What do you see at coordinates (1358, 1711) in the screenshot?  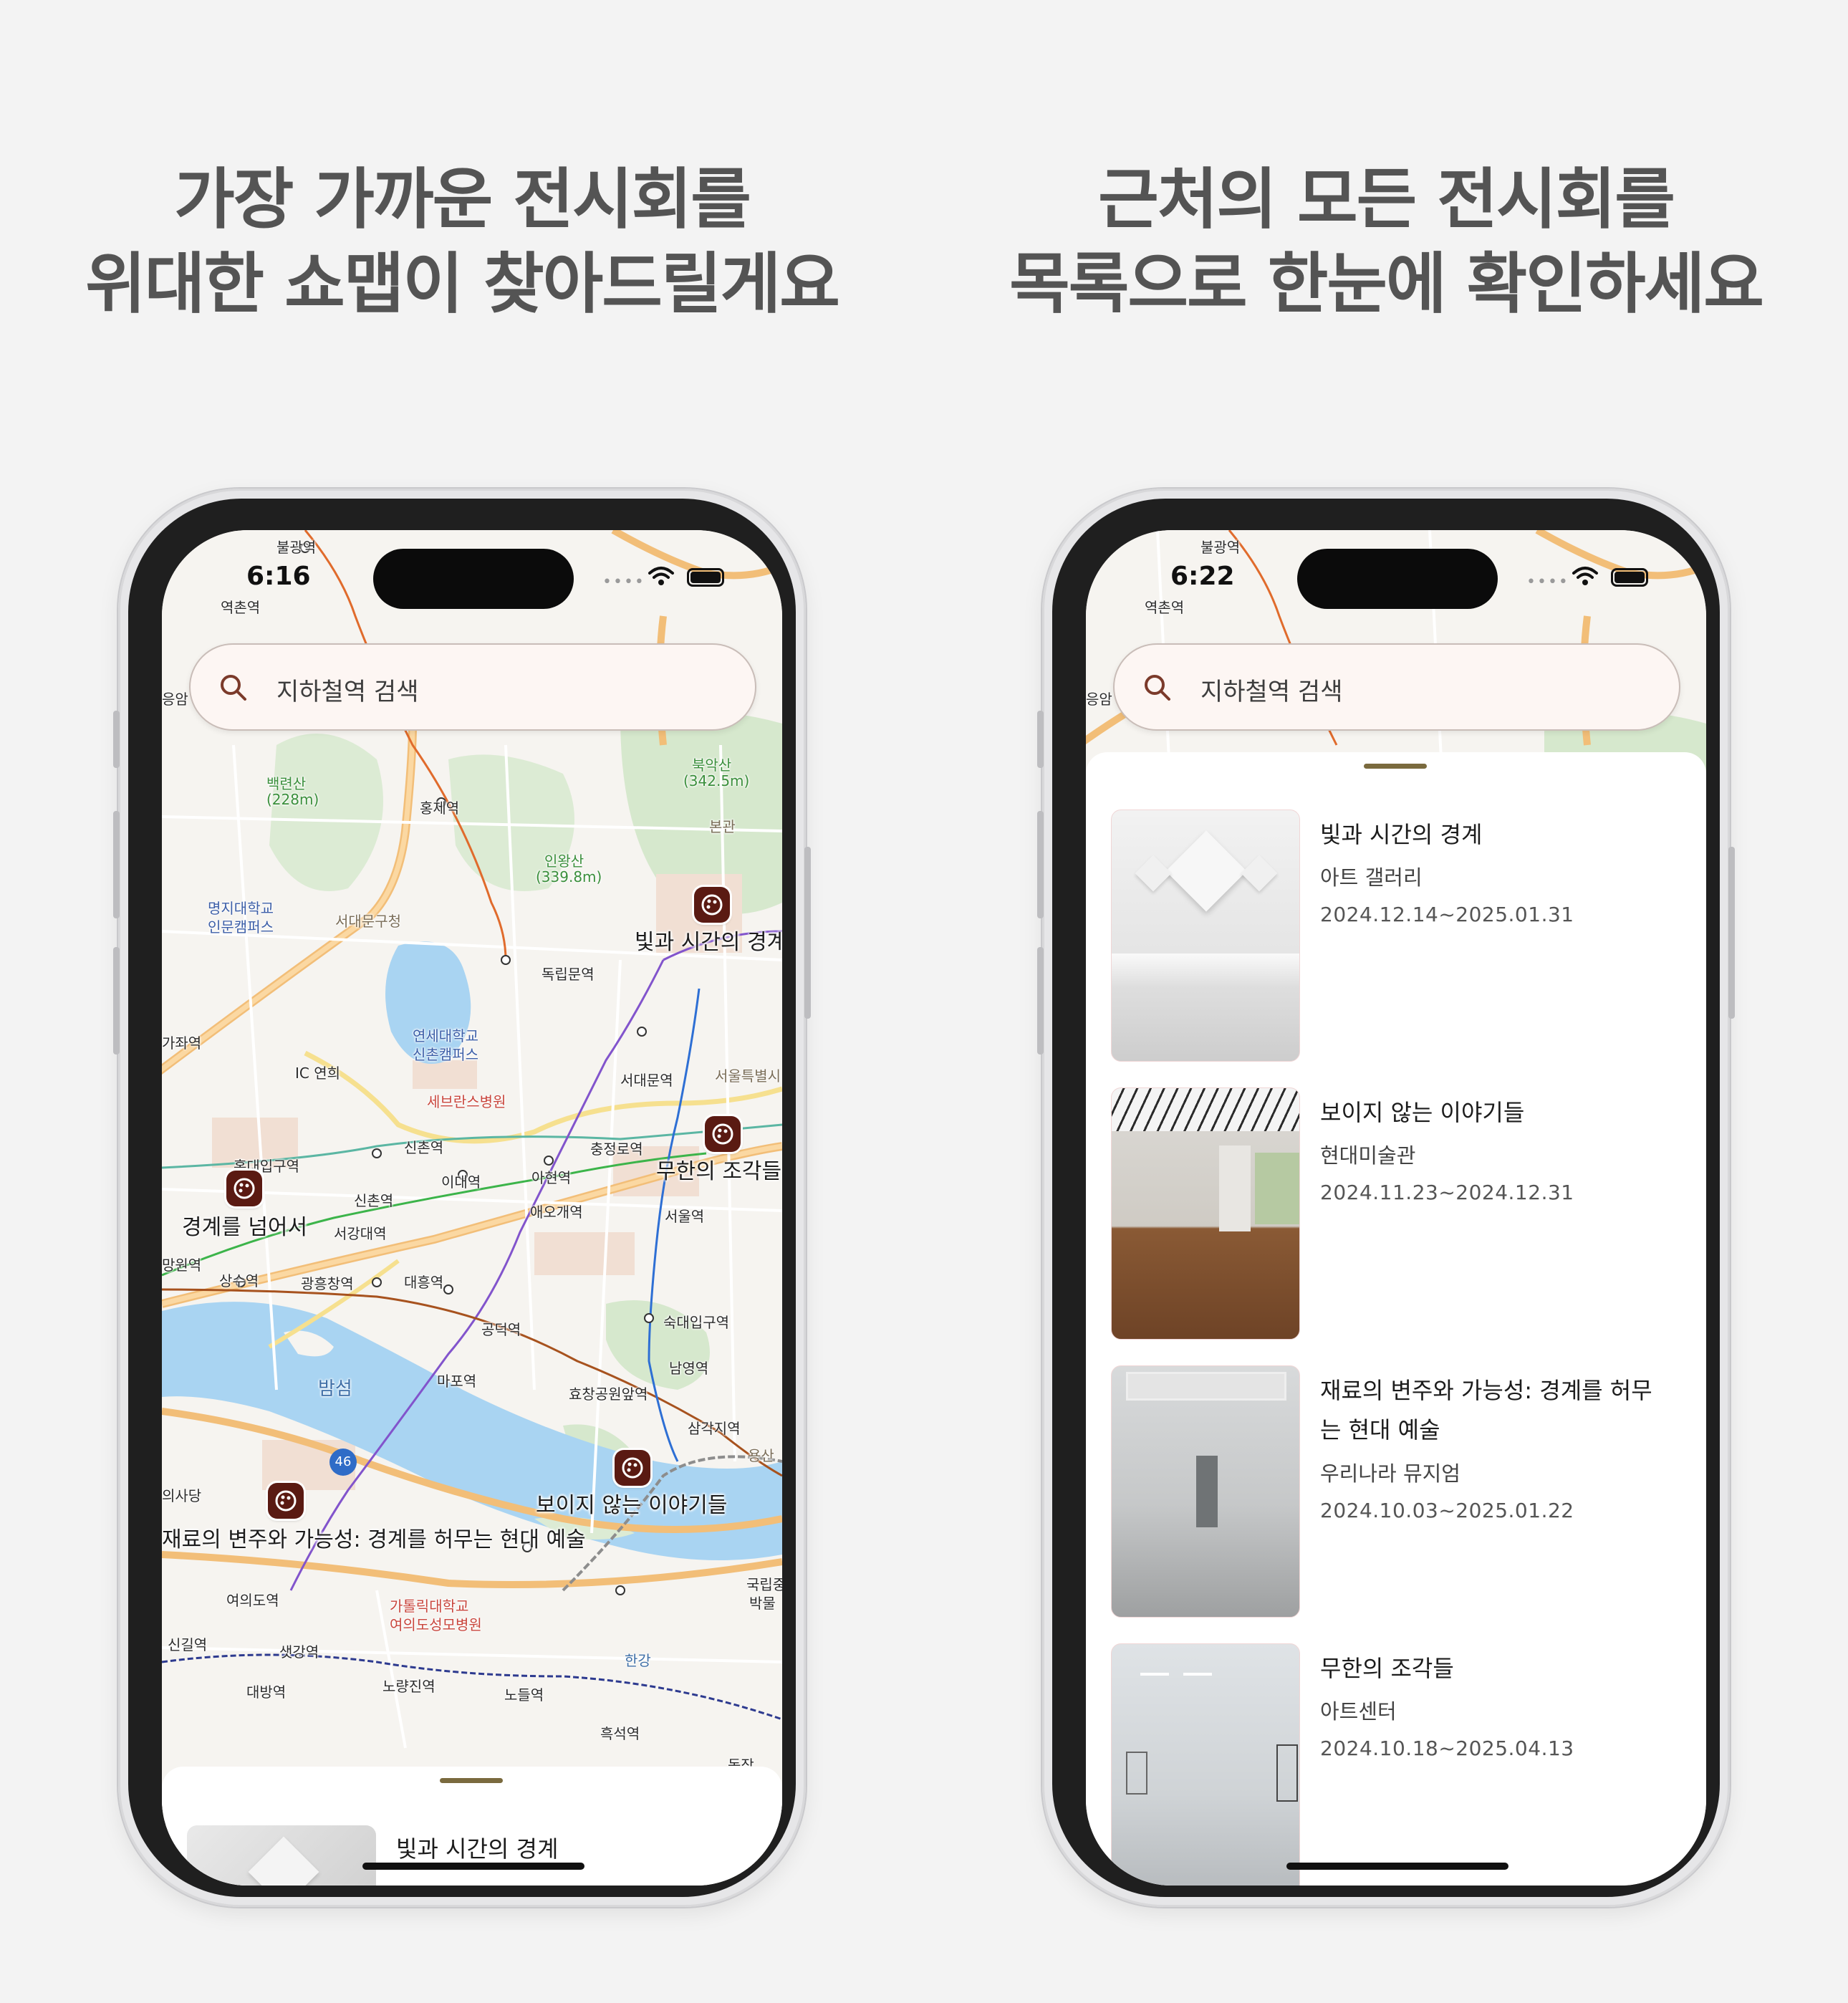 I see `exhibition-venue: 아트센터` at bounding box center [1358, 1711].